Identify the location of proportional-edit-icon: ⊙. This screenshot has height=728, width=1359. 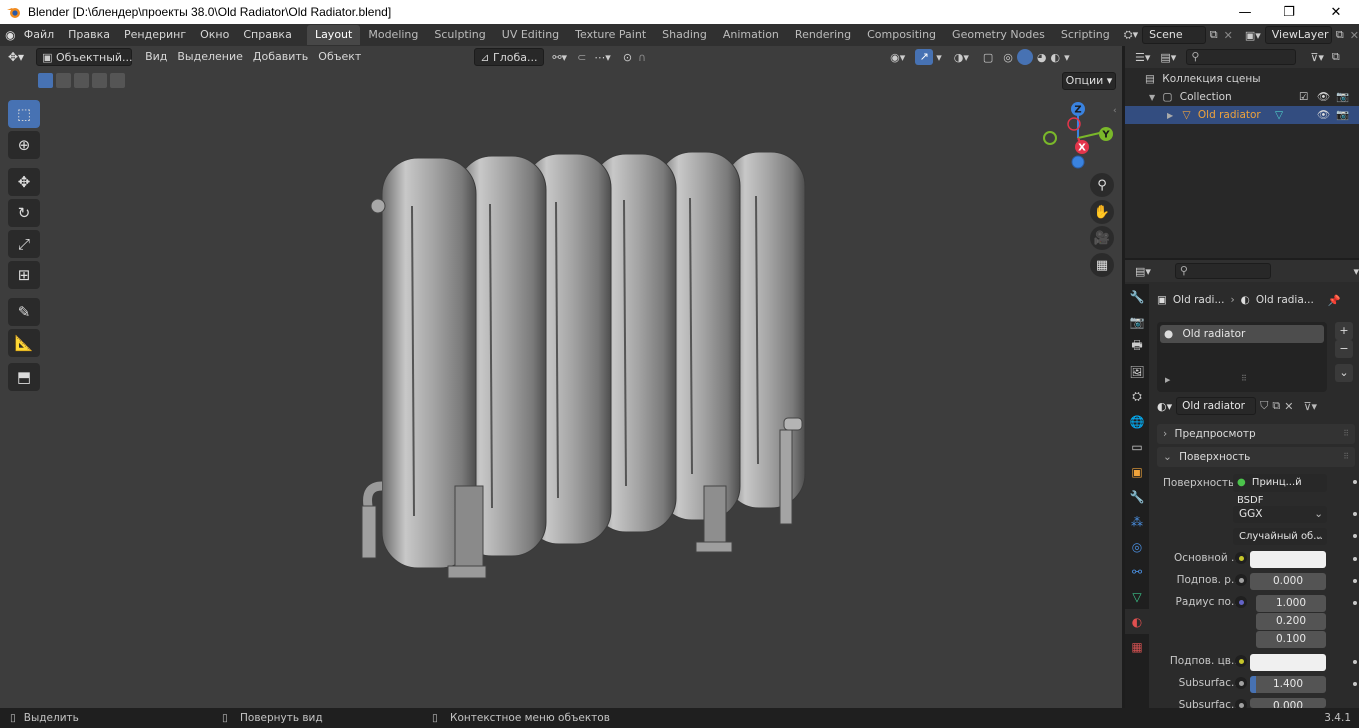
(627, 57).